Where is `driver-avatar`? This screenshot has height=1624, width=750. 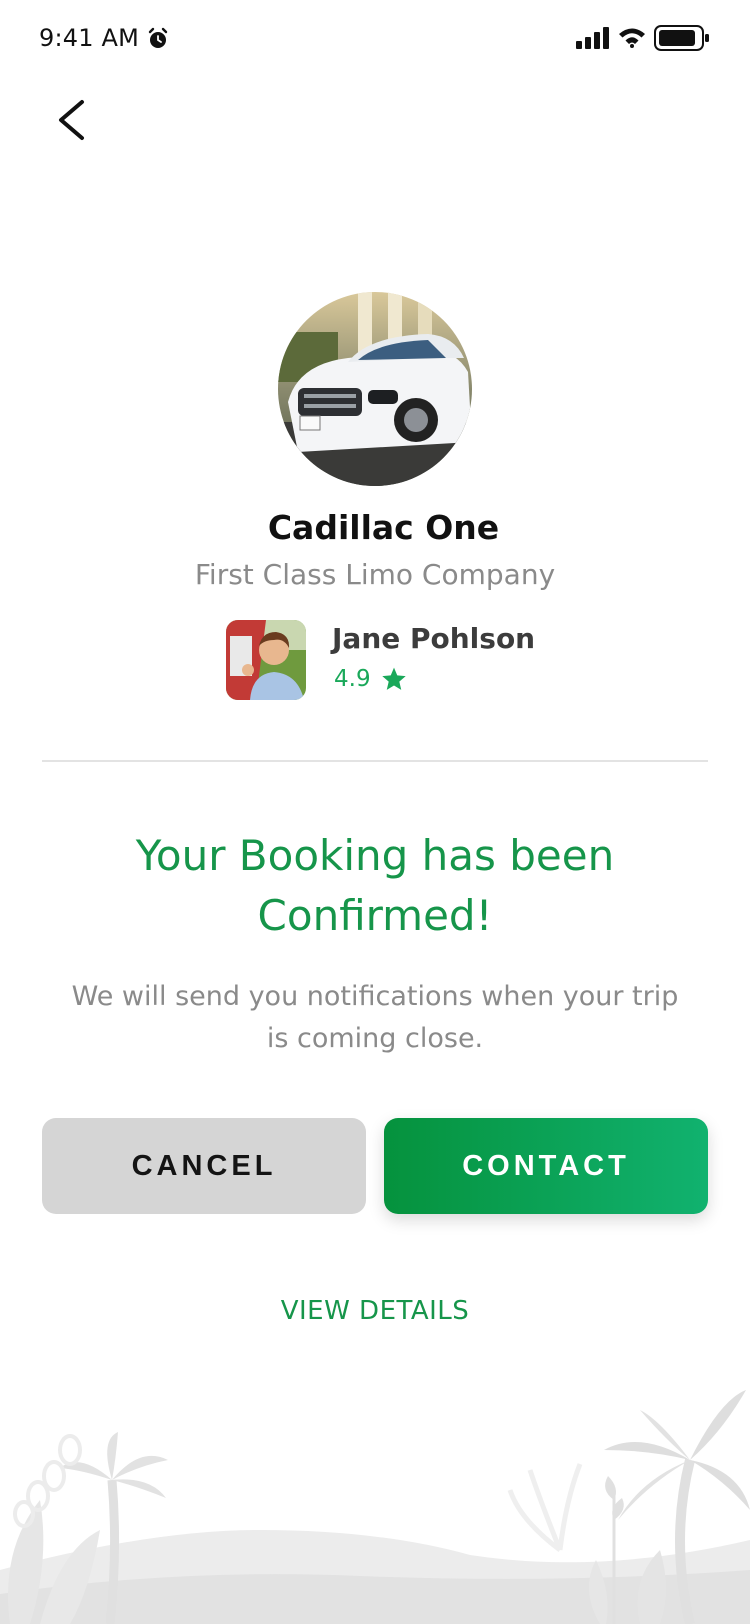 driver-avatar is located at coordinates (266, 660).